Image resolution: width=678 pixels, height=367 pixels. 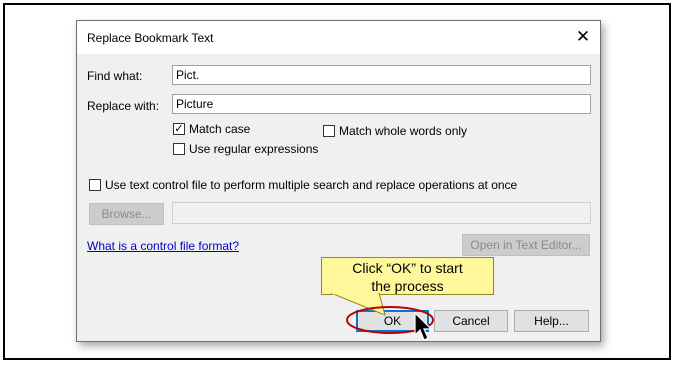 What do you see at coordinates (381, 75) in the screenshot?
I see `find-what-input` at bounding box center [381, 75].